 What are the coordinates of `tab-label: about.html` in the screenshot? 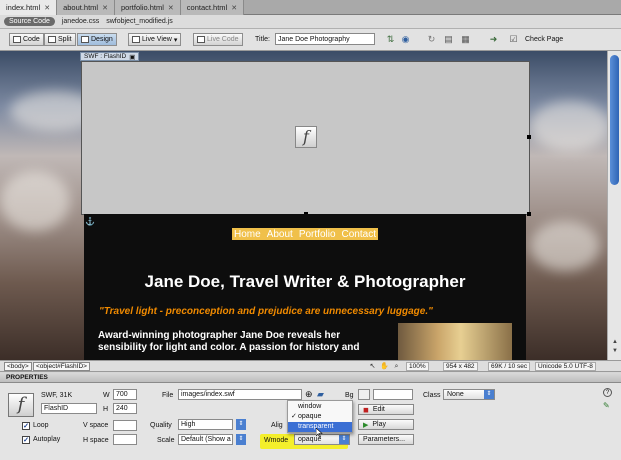 It's located at (81, 7).